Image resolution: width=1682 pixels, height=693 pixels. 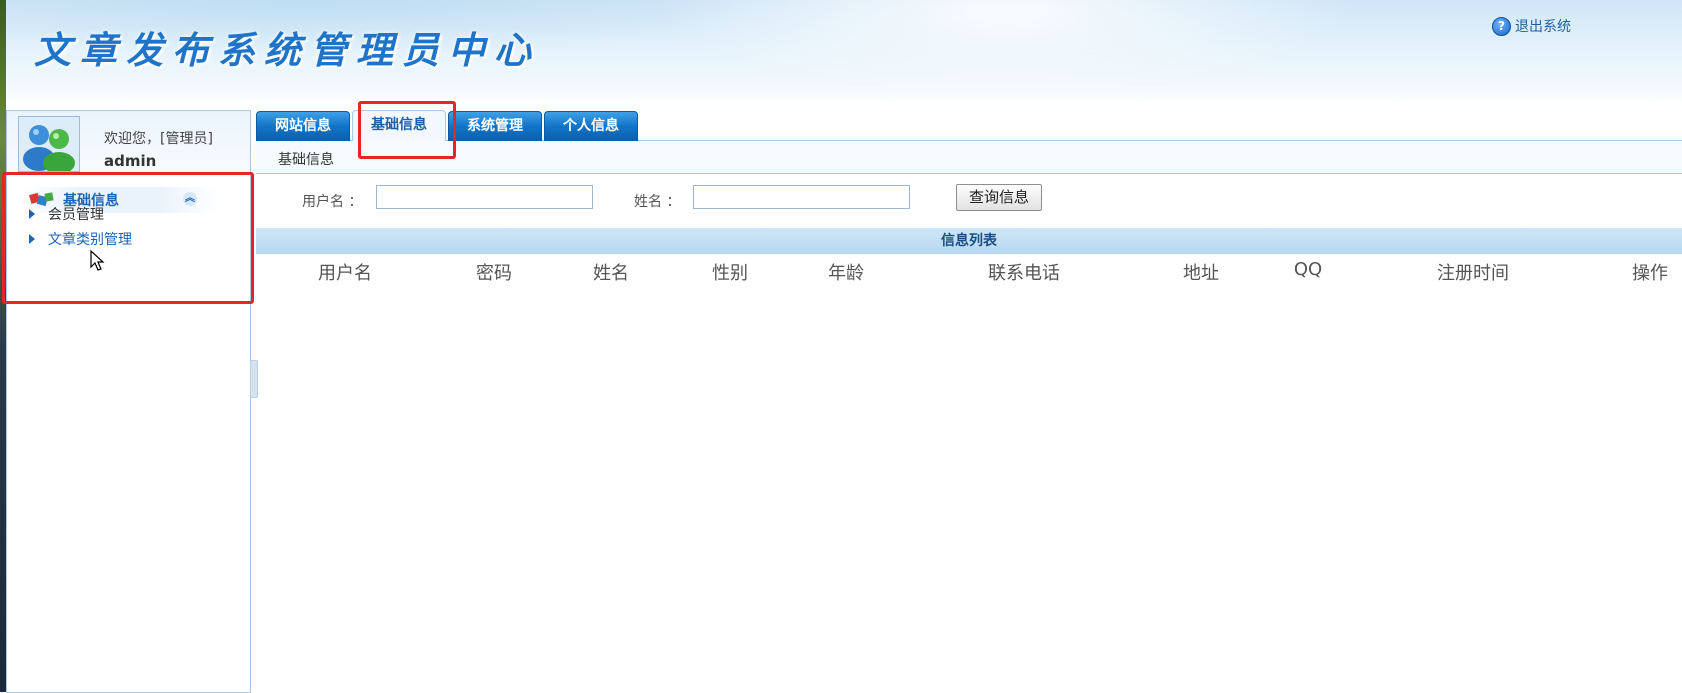 What do you see at coordinates (969, 126) in the screenshot?
I see `tab-bar: 网站信息 基础信息 系统管理 个人信息` at bounding box center [969, 126].